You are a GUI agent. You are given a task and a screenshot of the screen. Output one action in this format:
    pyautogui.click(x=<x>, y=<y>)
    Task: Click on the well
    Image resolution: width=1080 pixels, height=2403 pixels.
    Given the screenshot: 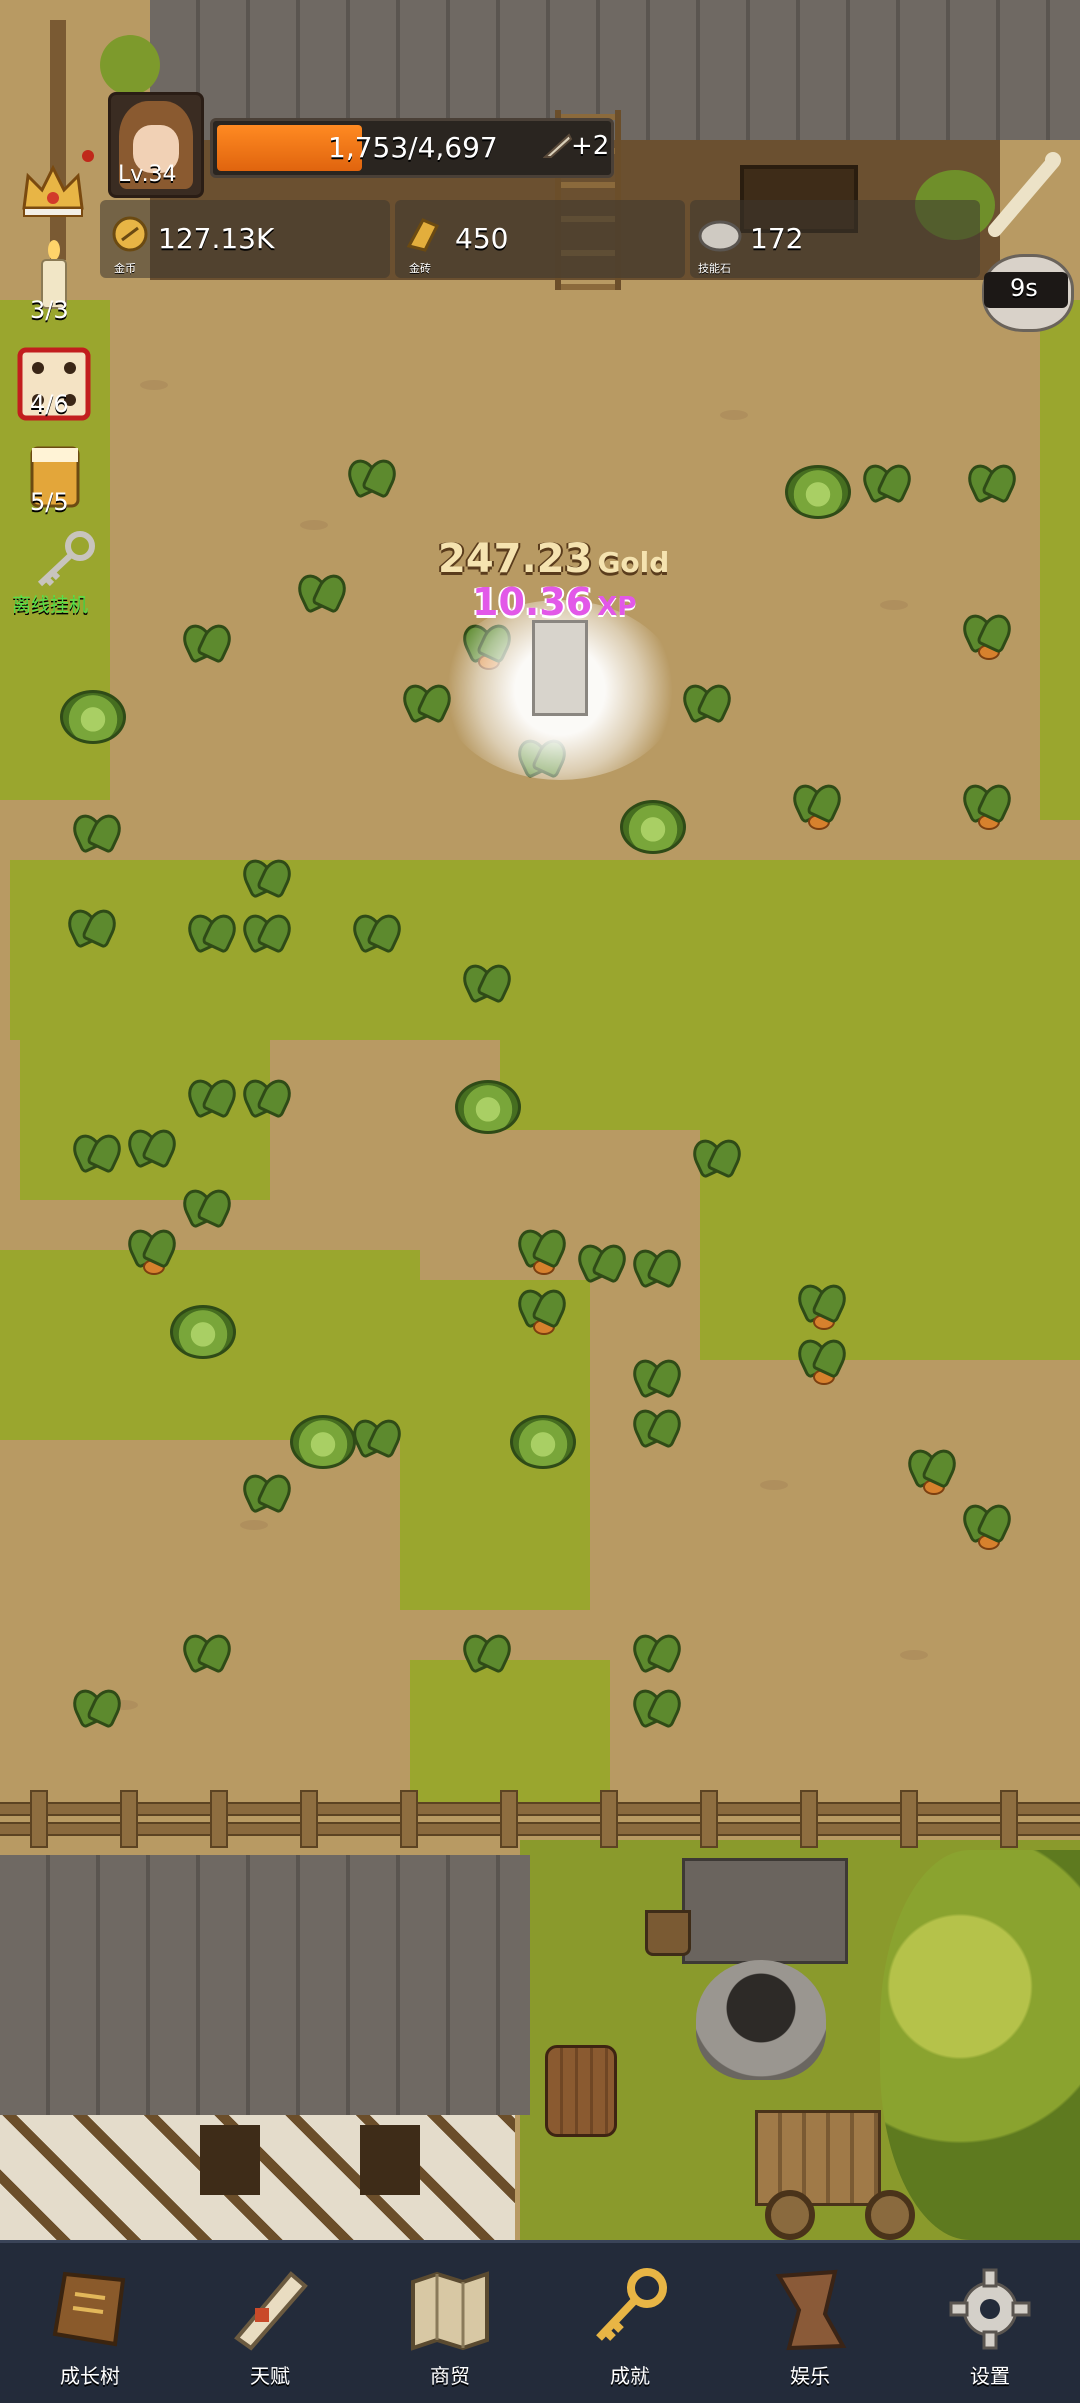 What is the action you would take?
    pyautogui.click(x=761, y=2020)
    